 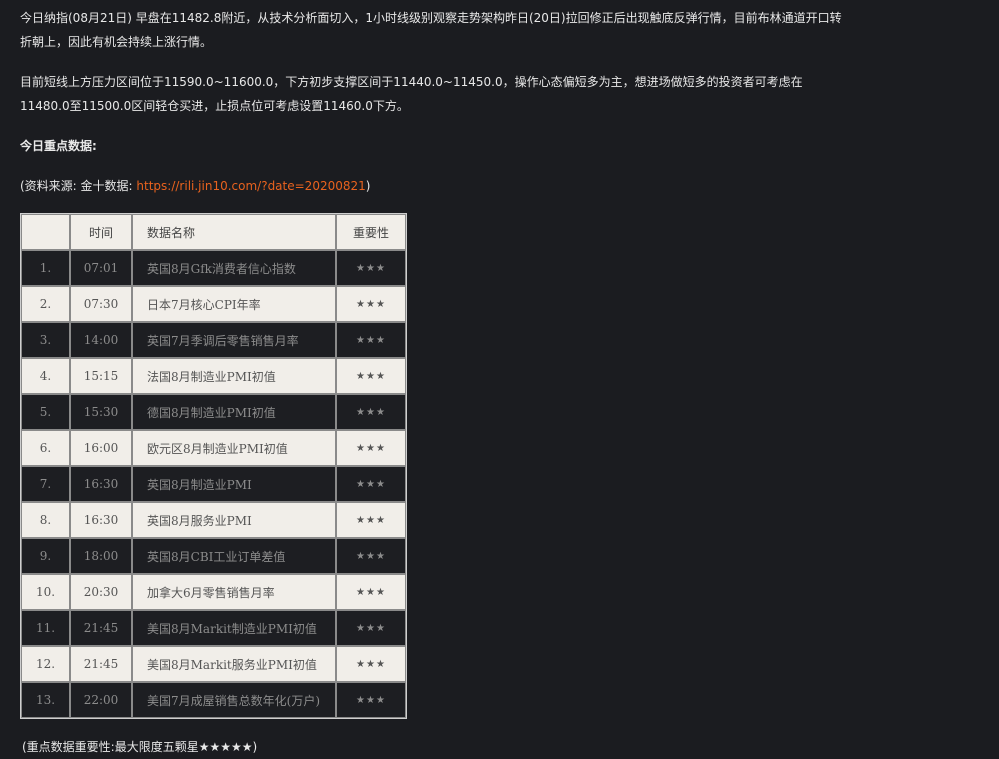 I want to click on table-row: 8. 16:30 英国8月服务业PMI ★★★, so click(x=213, y=520).